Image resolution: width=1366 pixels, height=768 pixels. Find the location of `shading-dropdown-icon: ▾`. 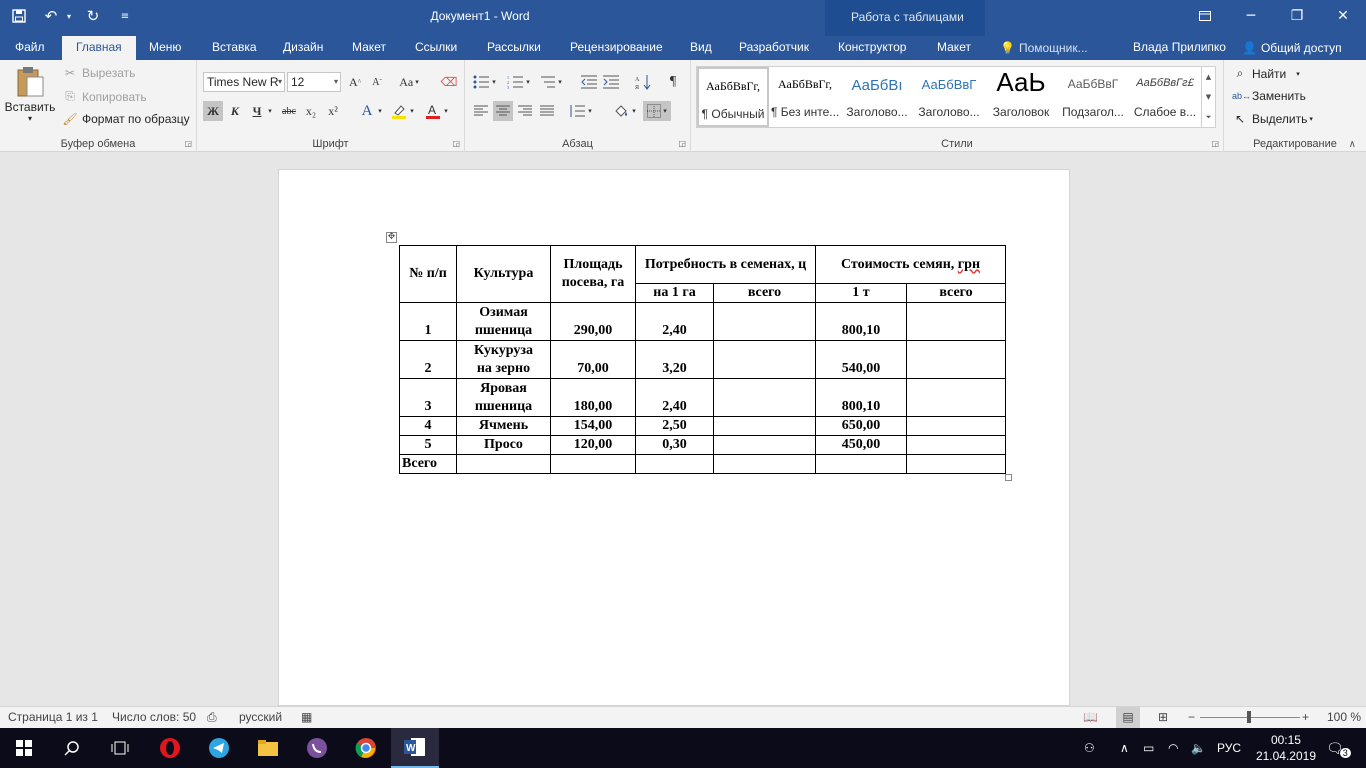

shading-dropdown-icon: ▾ is located at coordinates (634, 111).